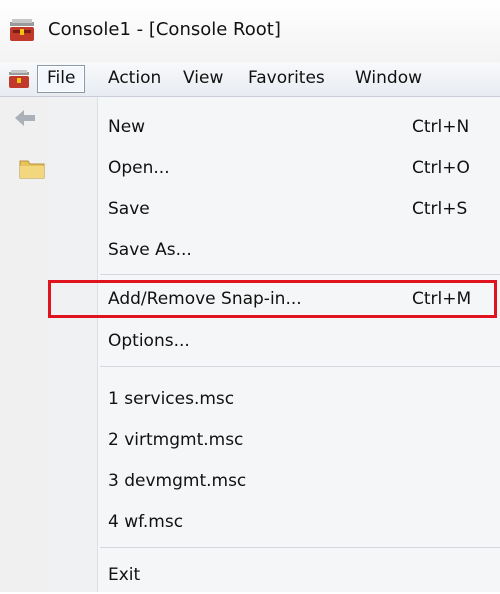 The width and height of the screenshot is (500, 594). I want to click on menu-item-shortcut: Ctrl+O, so click(441, 168).